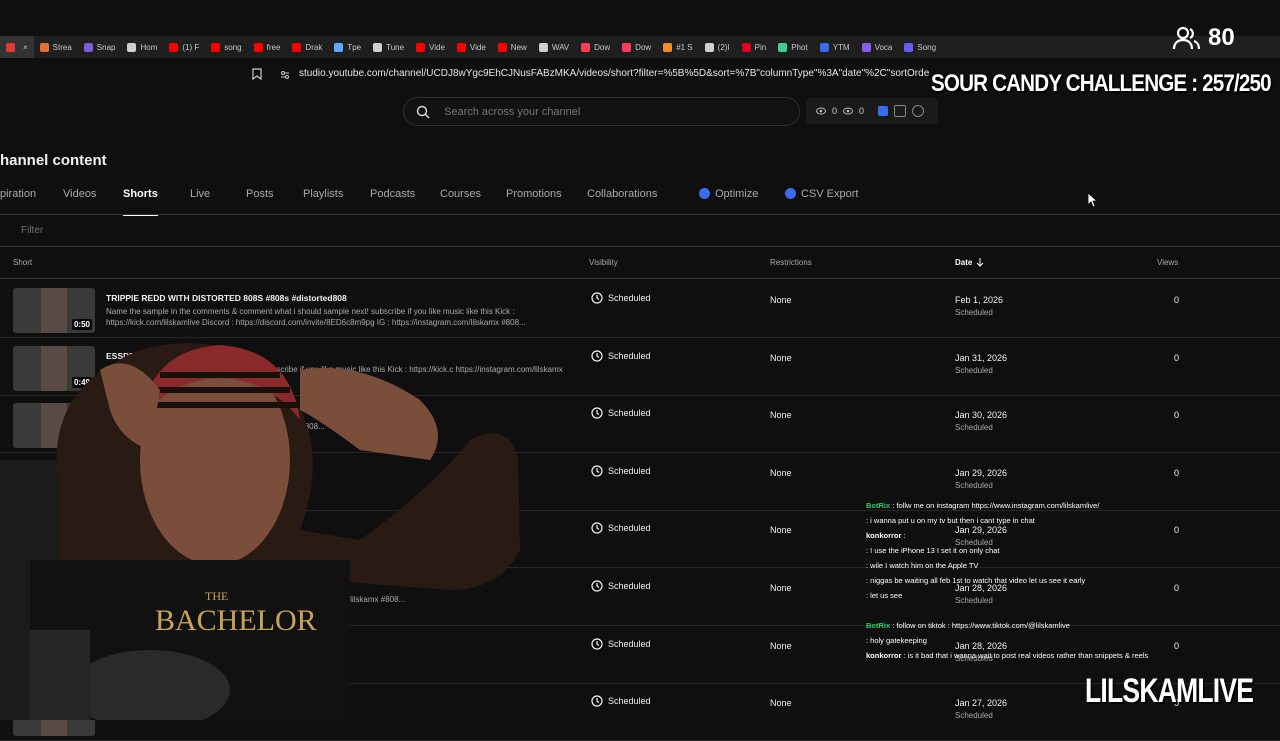 This screenshot has height=741, width=1280. Describe the element at coordinates (900, 111) in the screenshot. I see `list-icon` at that location.